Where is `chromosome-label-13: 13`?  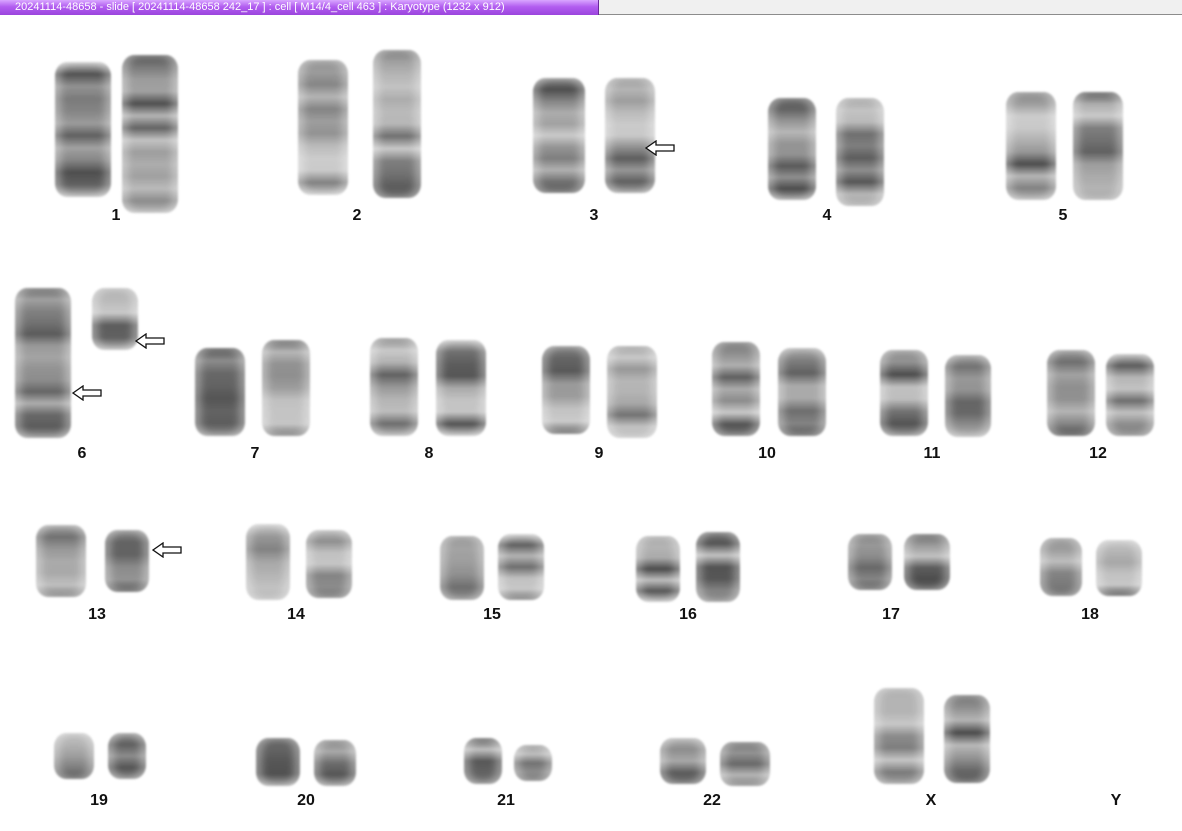
chromosome-label-13: 13 is located at coordinates (97, 614).